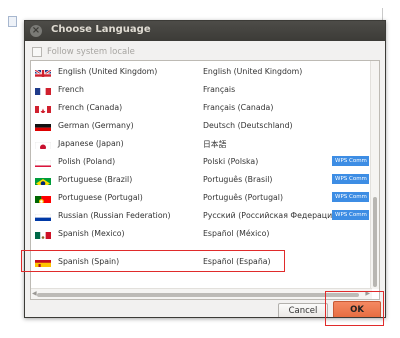 The height and width of the screenshot is (338, 400). What do you see at coordinates (198, 295) in the screenshot?
I see `horizontal-scroll-thumb` at bounding box center [198, 295].